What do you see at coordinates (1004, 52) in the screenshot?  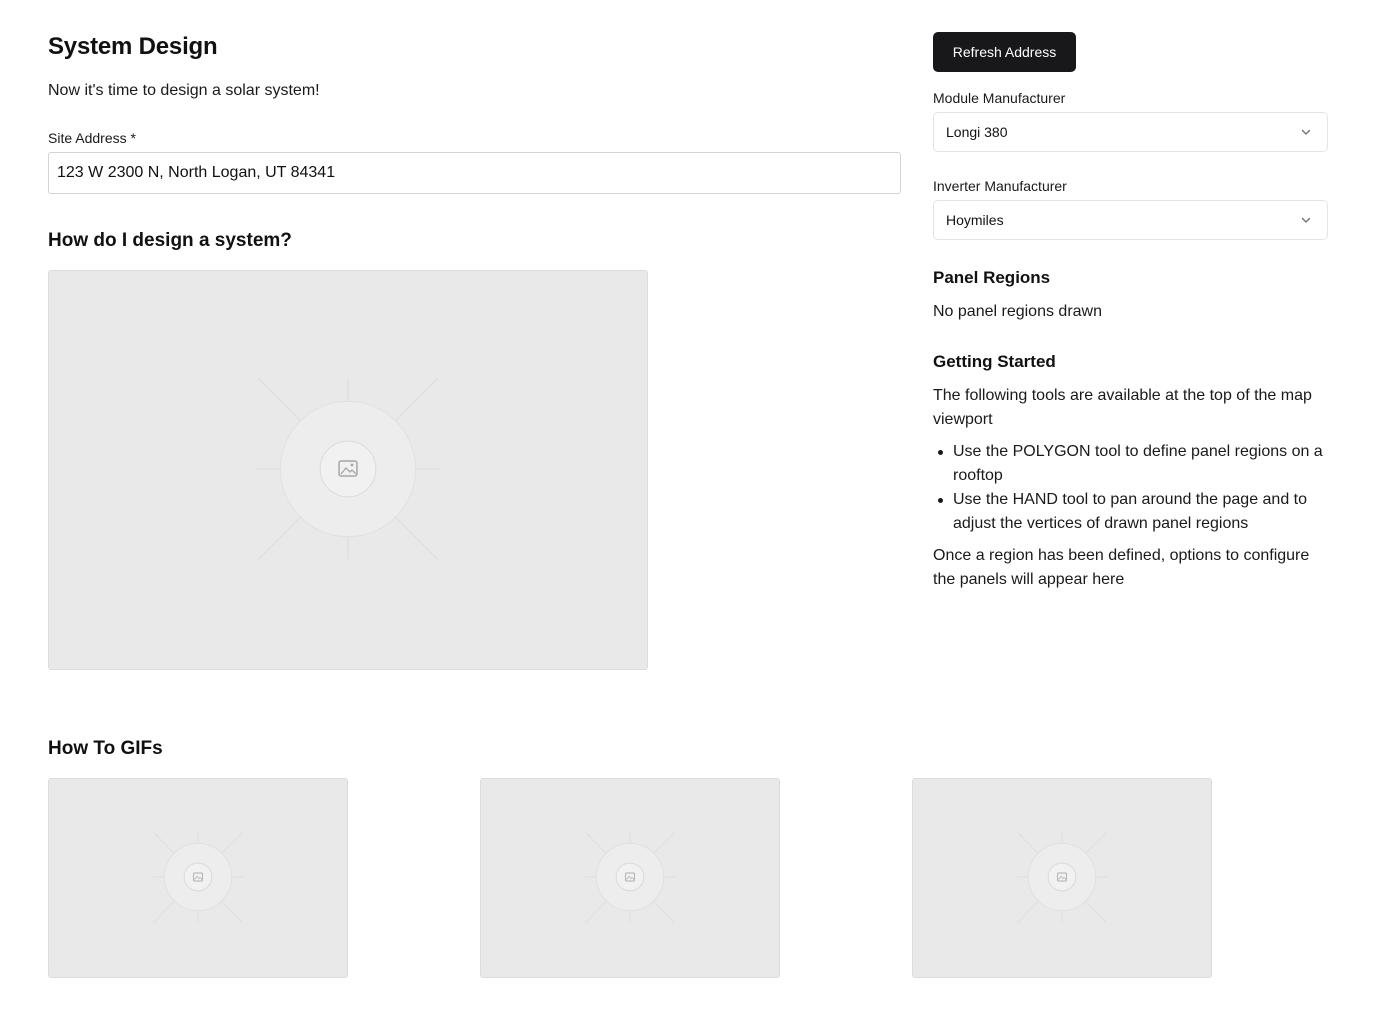 I see `refresh-address-button: Refresh Address` at bounding box center [1004, 52].